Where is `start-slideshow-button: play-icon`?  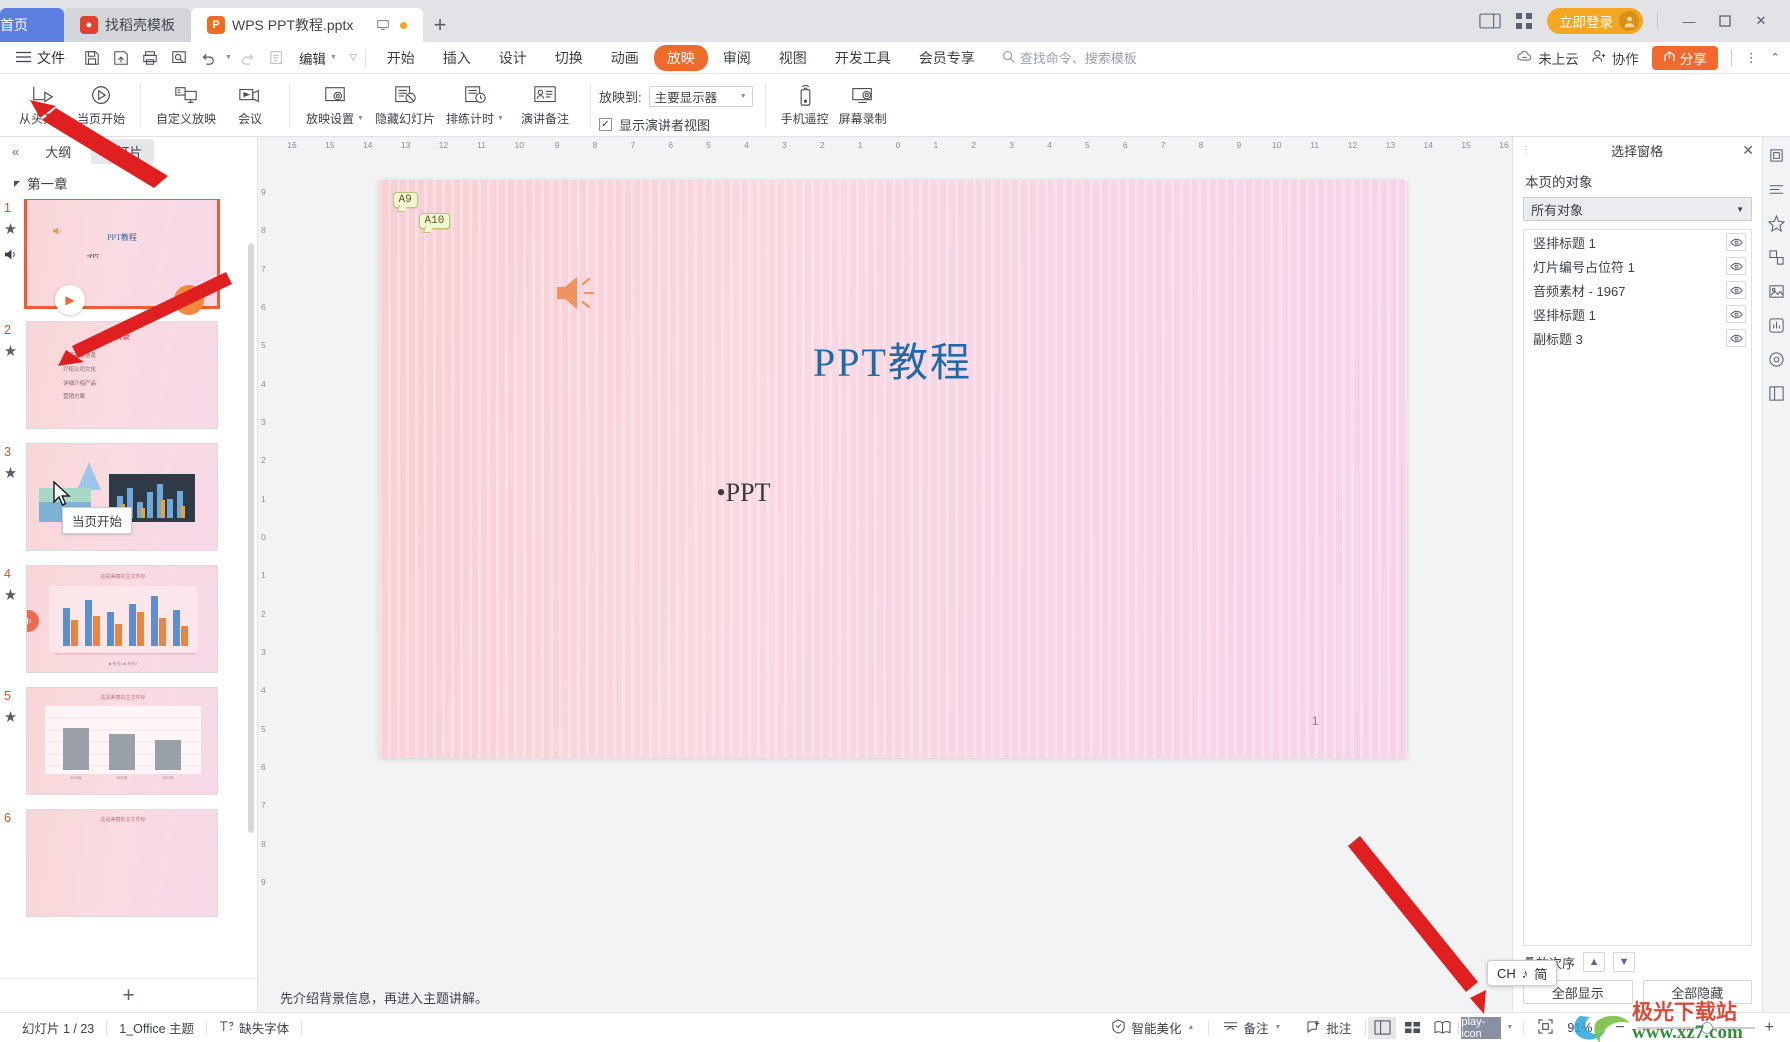
start-slideshow-button: play-icon is located at coordinates (1481, 1028).